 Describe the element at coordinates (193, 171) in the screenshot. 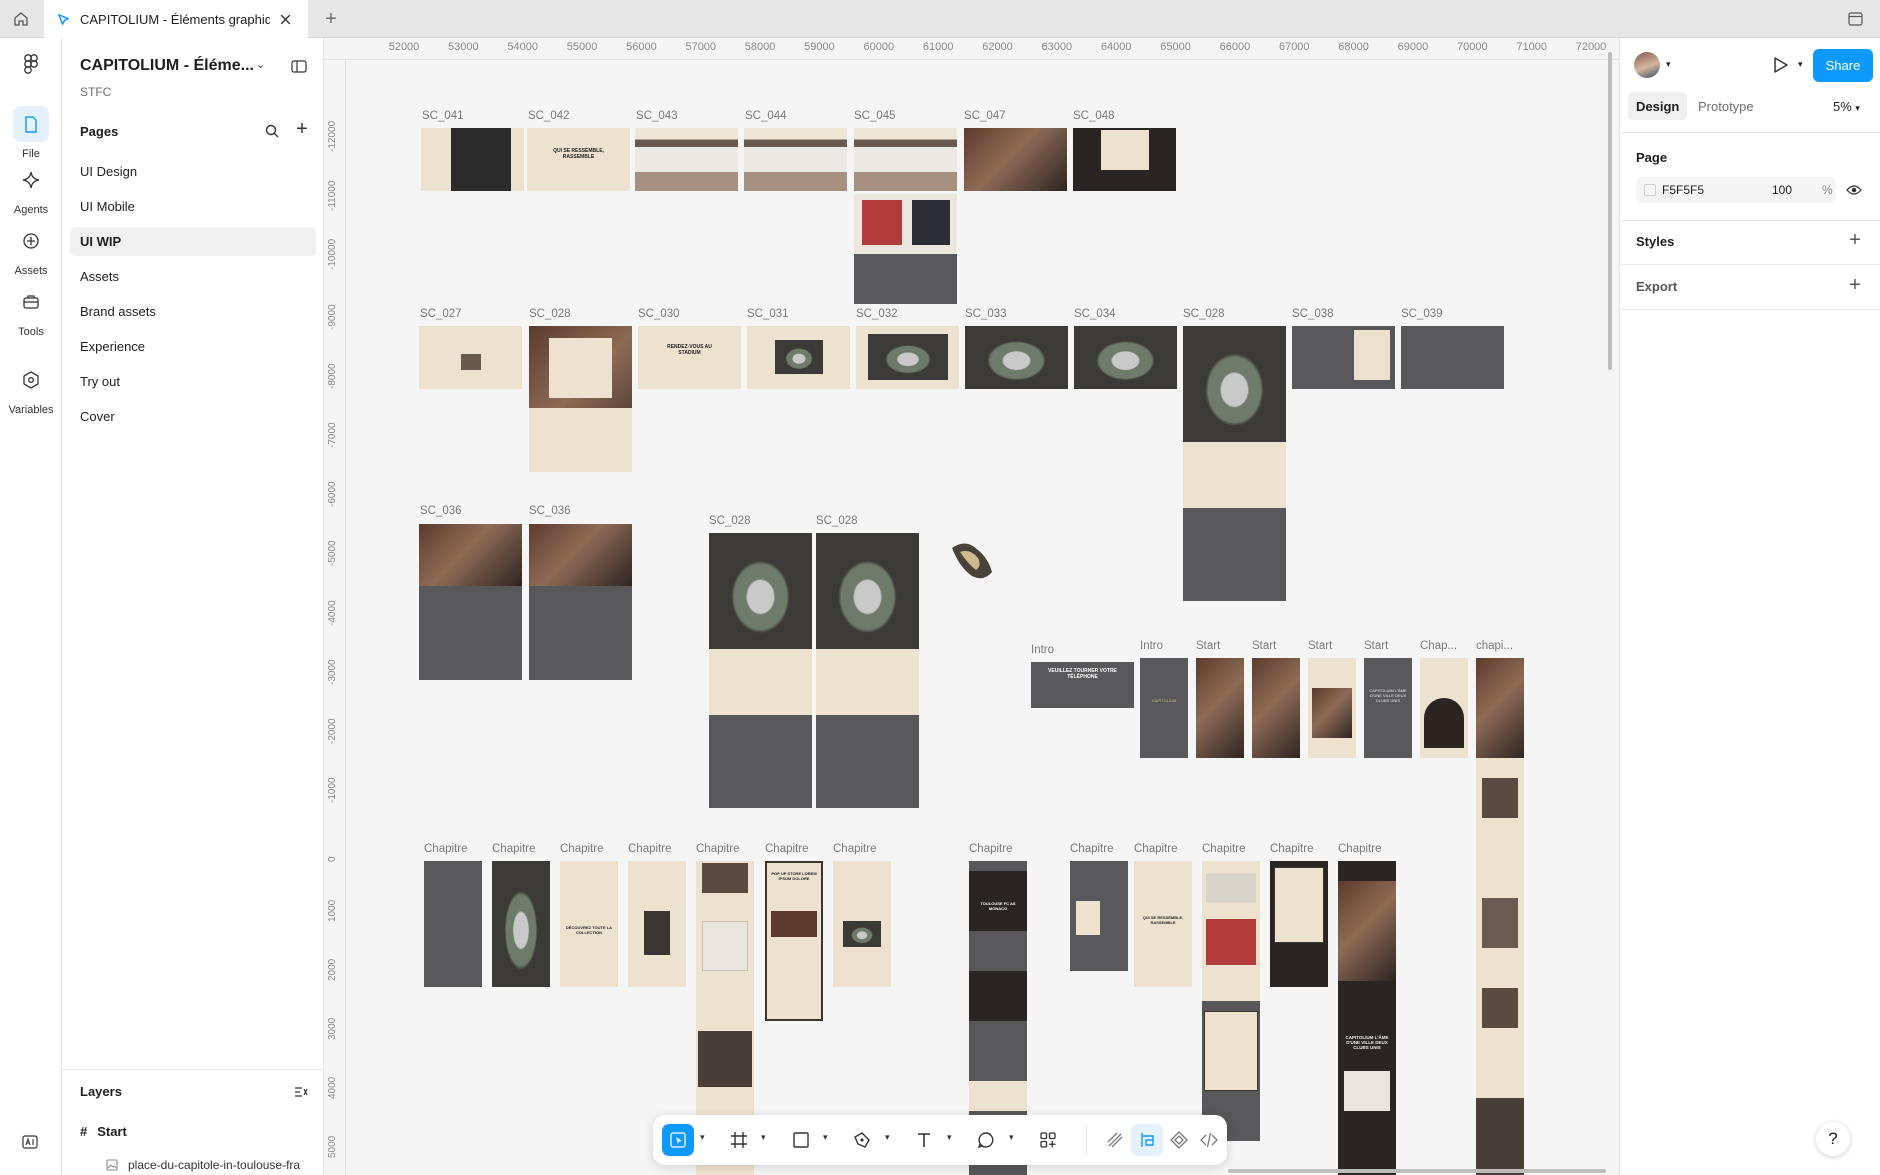

I see `page-item-ui-design: UI Design` at that location.